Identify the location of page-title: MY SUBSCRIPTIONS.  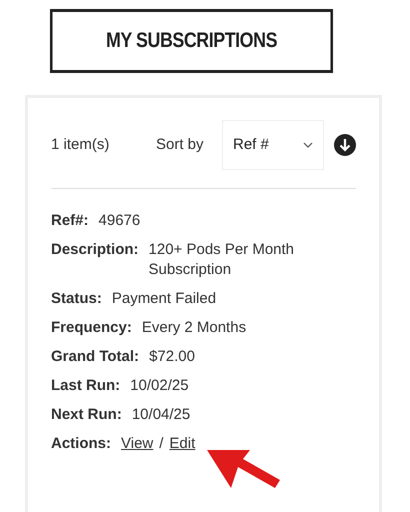
(192, 41).